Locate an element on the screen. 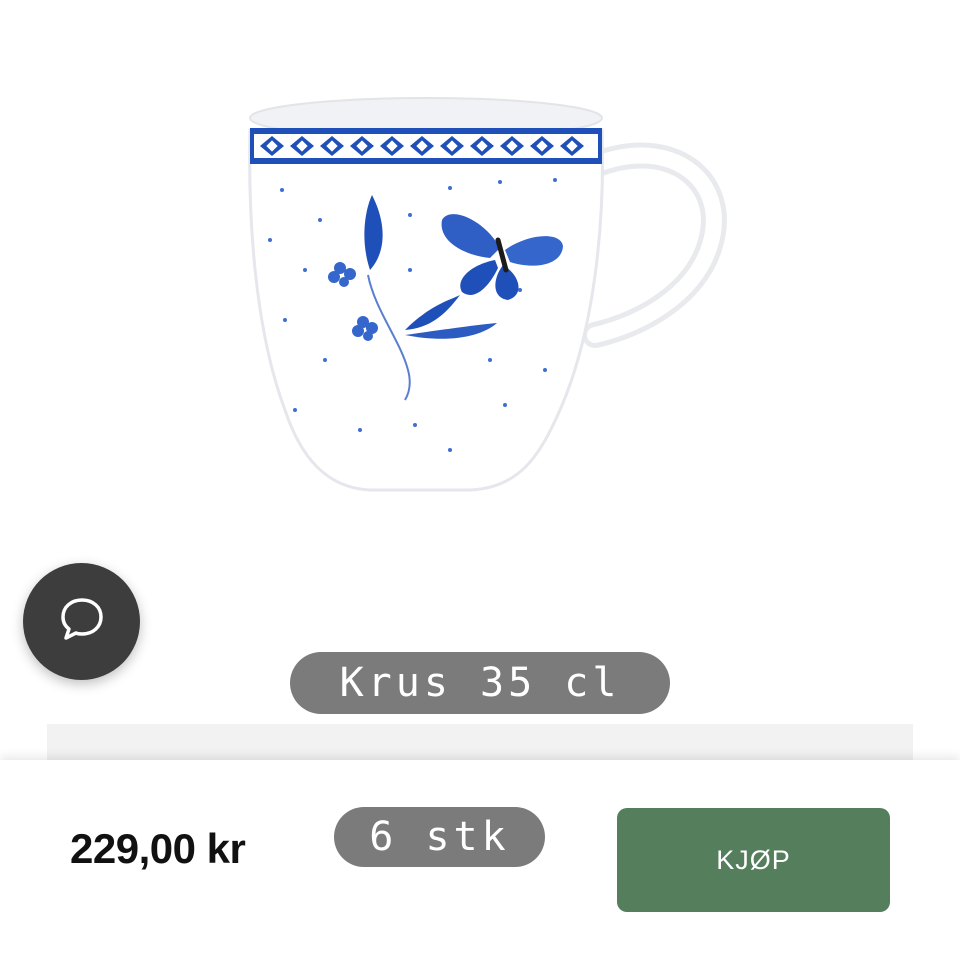 This screenshot has width=960, height=959. chat-bubble-icon is located at coordinates (82, 621).